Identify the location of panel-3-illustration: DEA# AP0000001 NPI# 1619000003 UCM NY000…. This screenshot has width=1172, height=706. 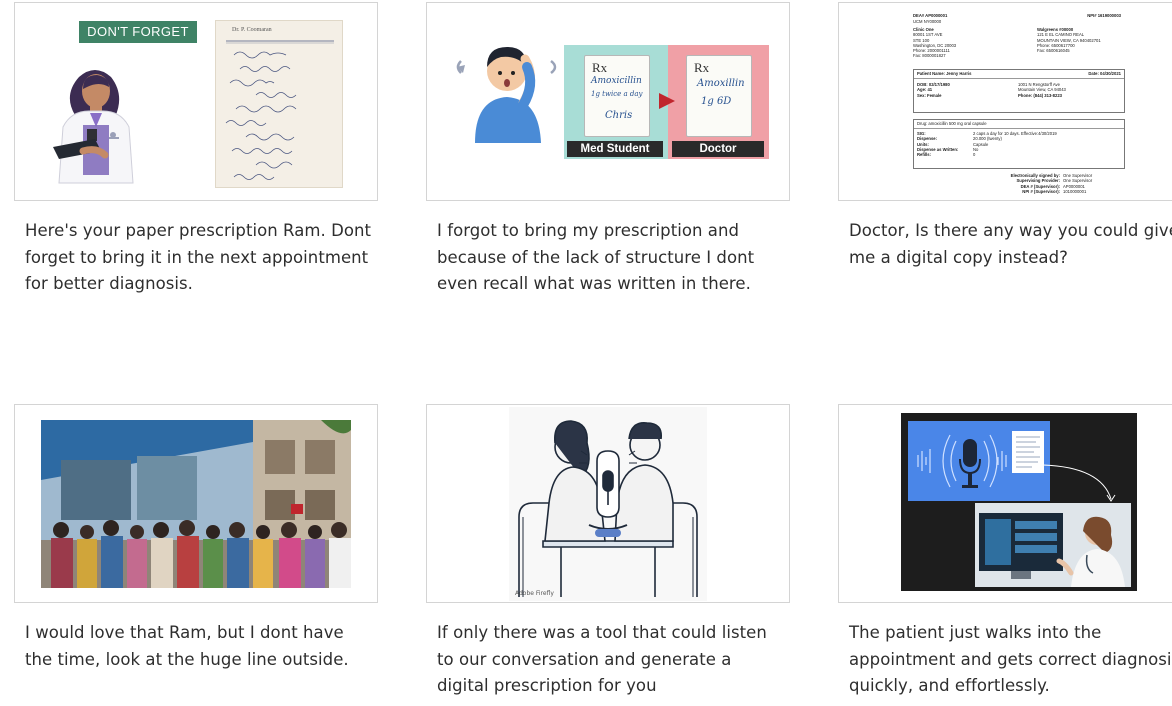
(1005, 101).